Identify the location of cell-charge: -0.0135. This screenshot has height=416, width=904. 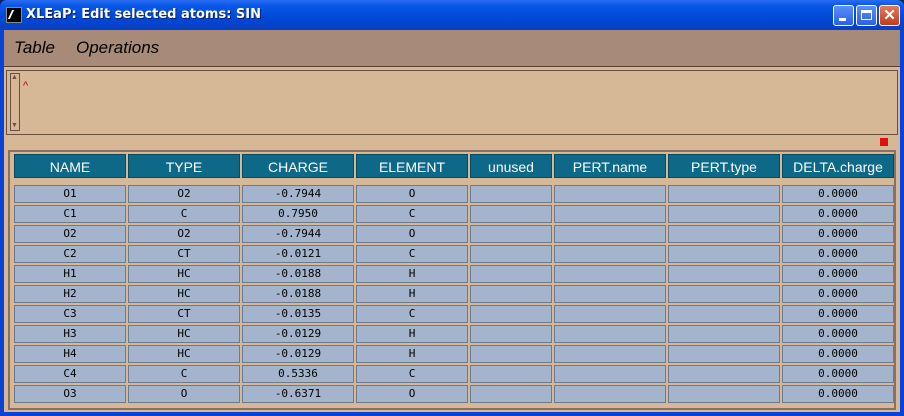
(298, 314).